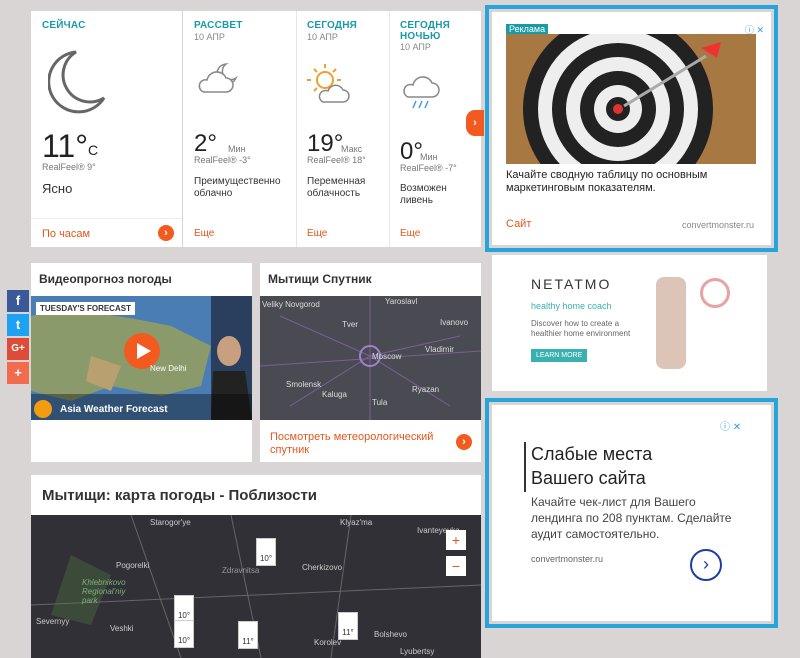  Describe the element at coordinates (401, 301) in the screenshot. I see `sat-city: Yaroslavl` at that location.